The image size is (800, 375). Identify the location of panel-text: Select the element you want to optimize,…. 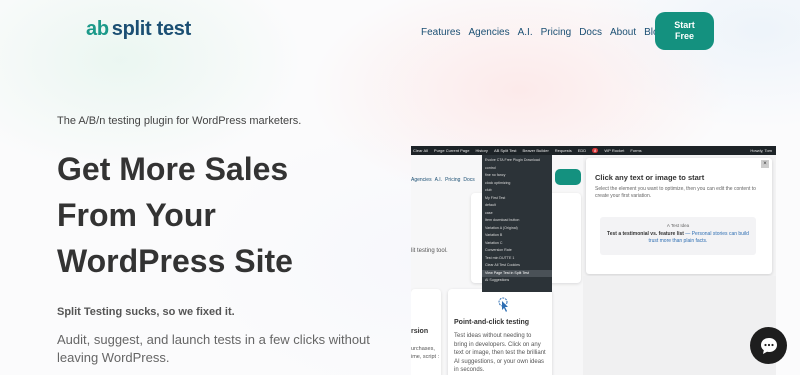
(675, 192).